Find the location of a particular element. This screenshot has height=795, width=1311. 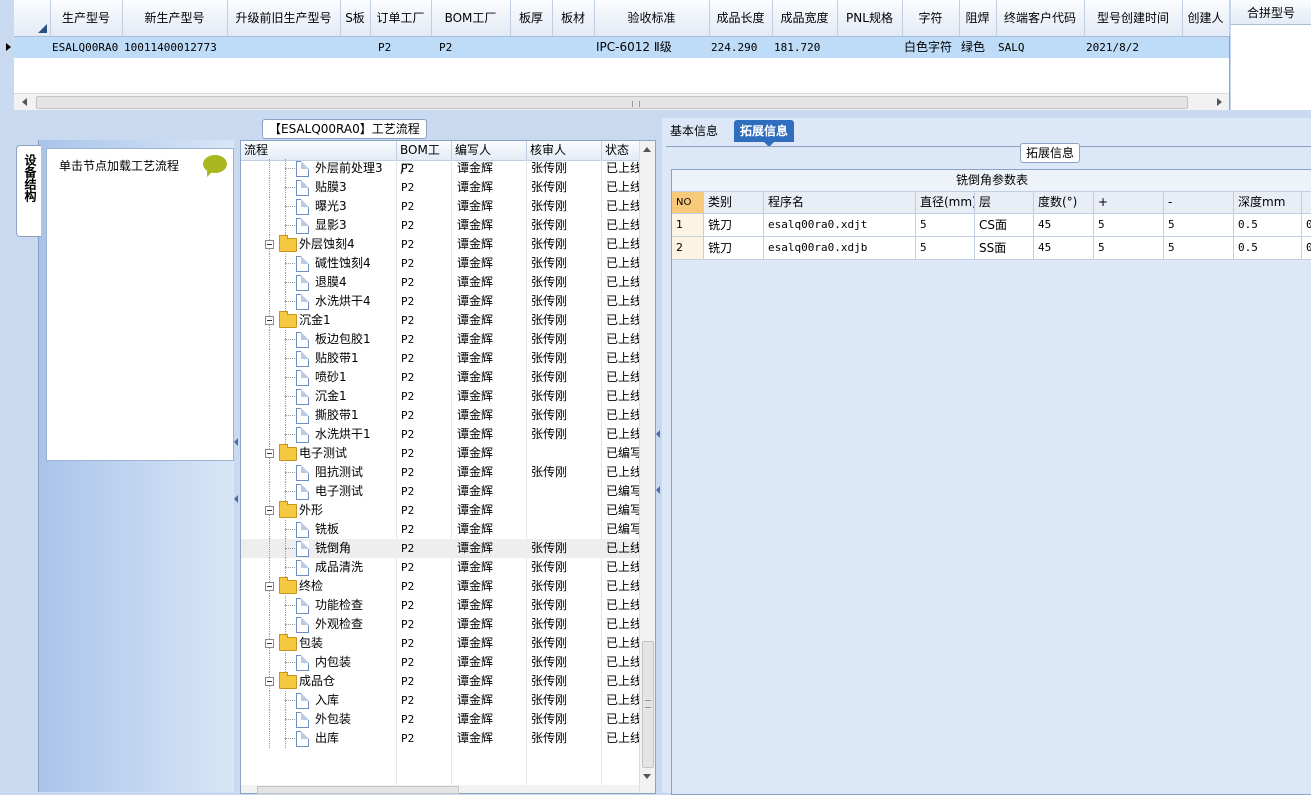

tree-row: 内包装 P2 谭金辉 张传刚 已上线 is located at coordinates (440, 662).